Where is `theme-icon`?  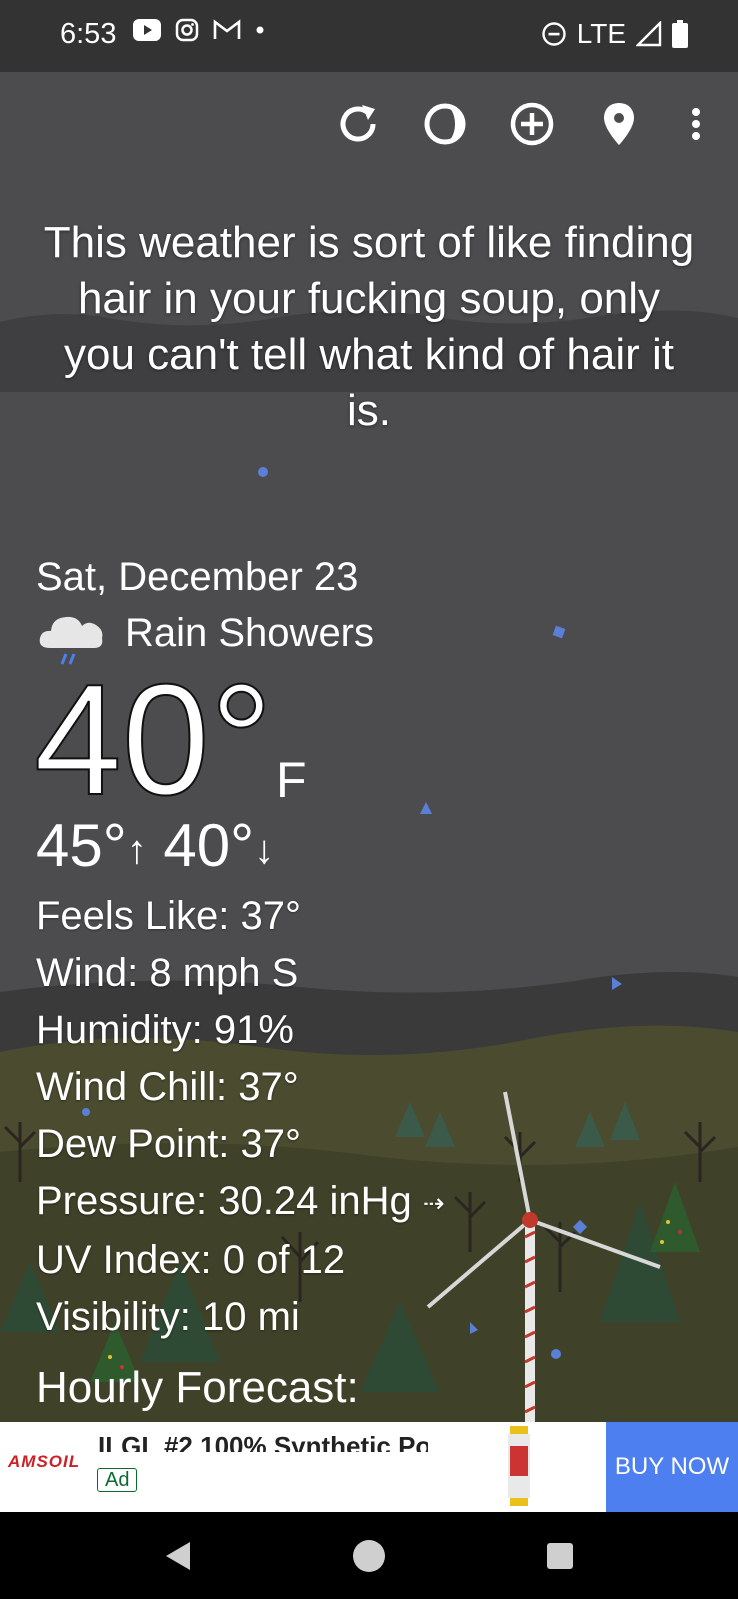 theme-icon is located at coordinates (445, 124).